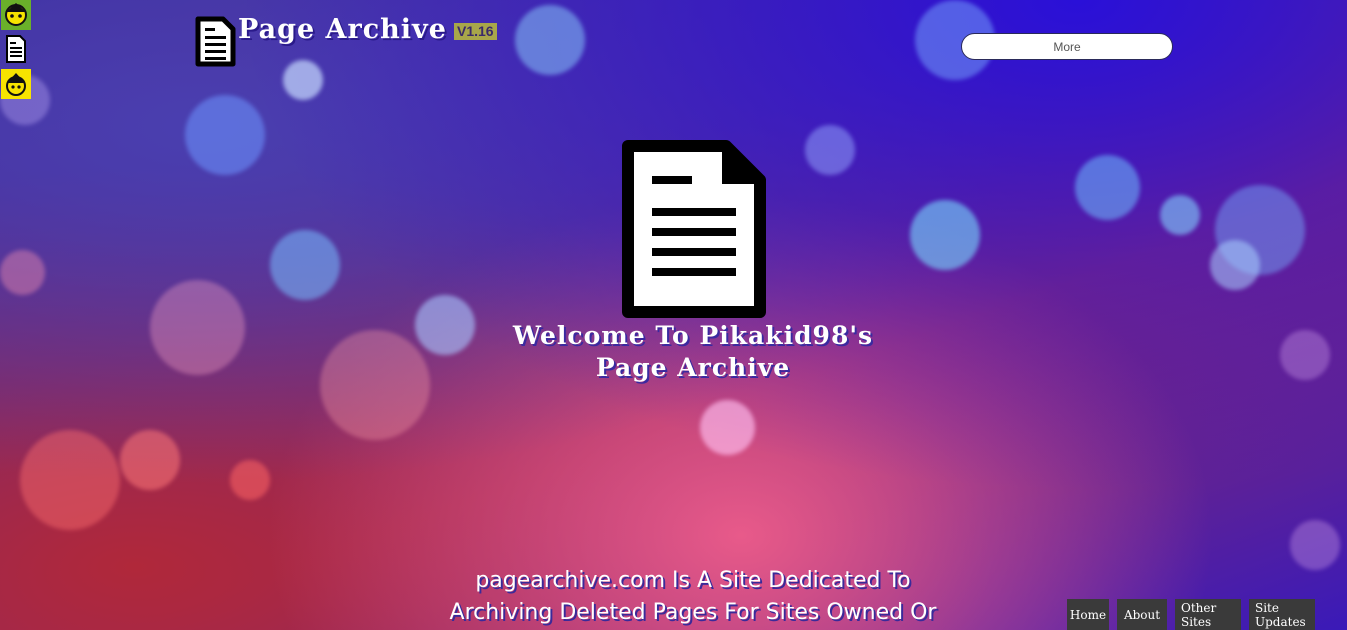 This screenshot has height=630, width=1347. I want to click on description-line: pagearchive.com Is A Site Dedicated To, so click(693, 580).